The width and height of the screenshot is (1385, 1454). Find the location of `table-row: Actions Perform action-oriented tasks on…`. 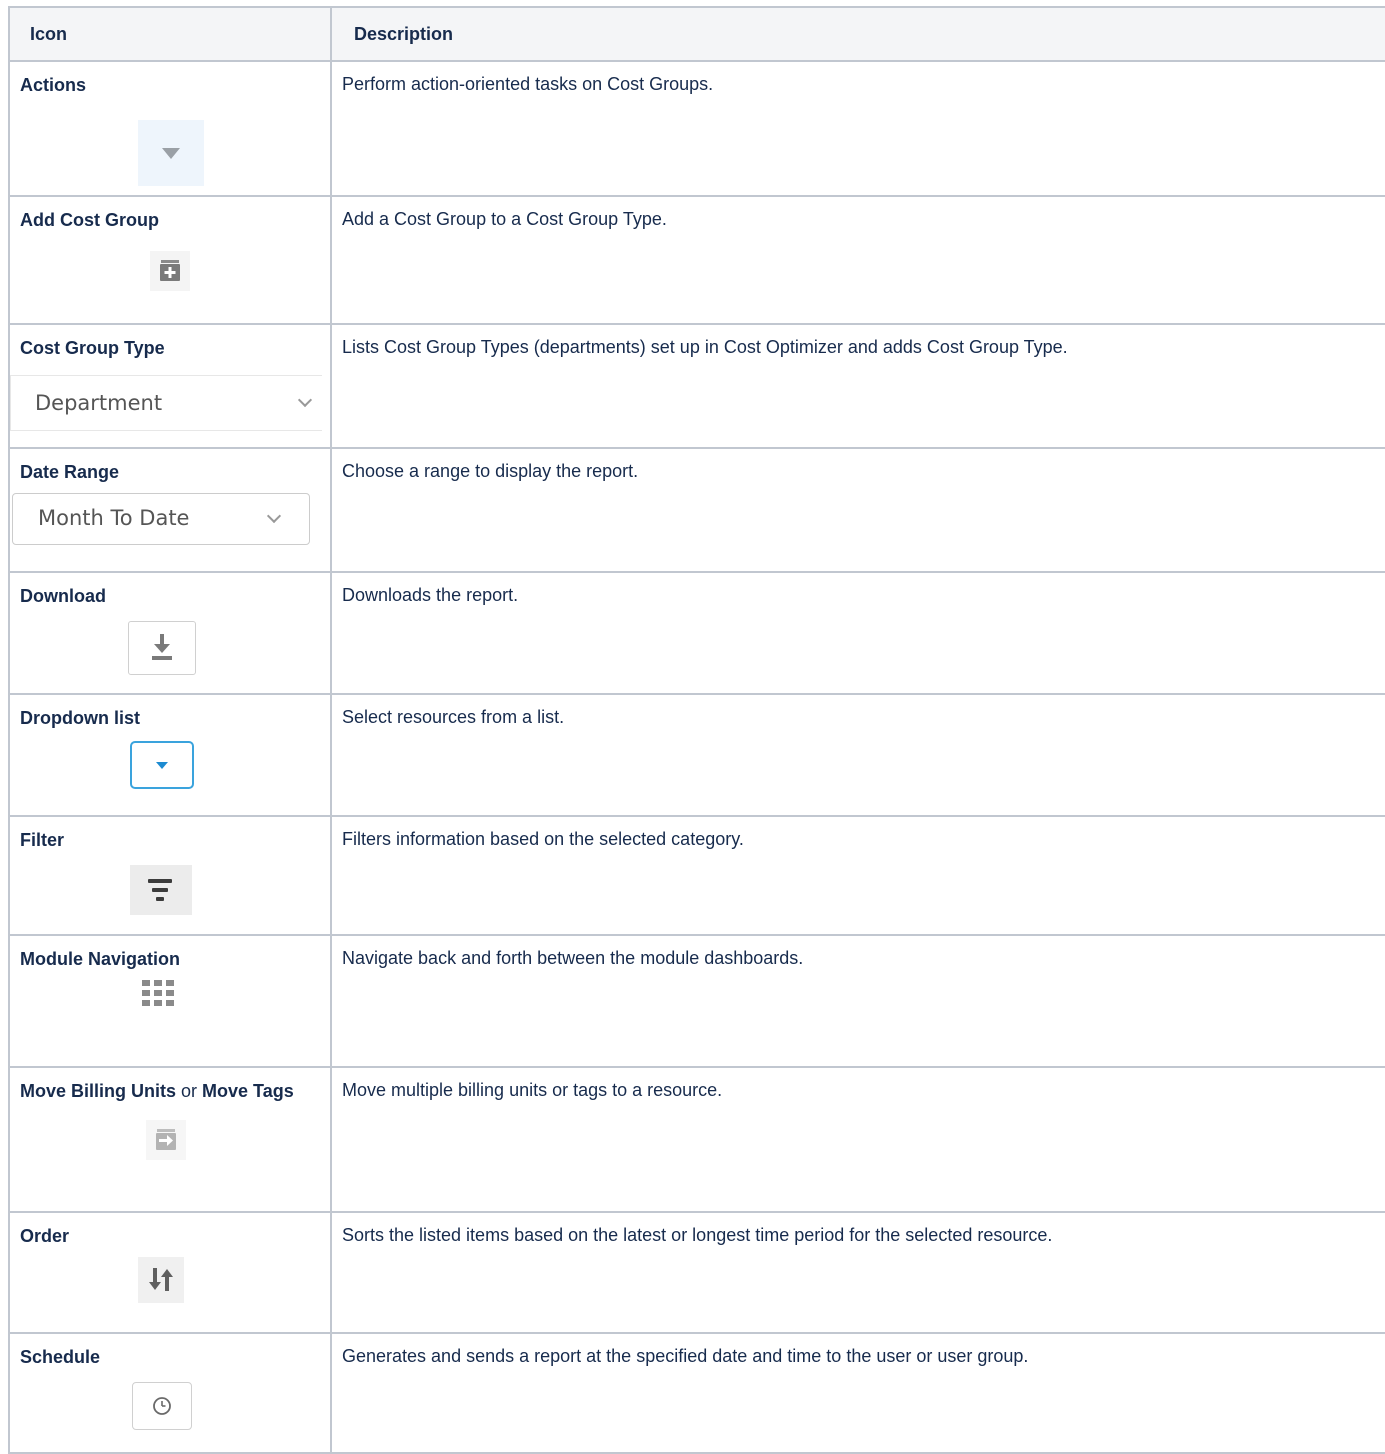

table-row: Actions Perform action-oriented tasks on… is located at coordinates (696, 128).